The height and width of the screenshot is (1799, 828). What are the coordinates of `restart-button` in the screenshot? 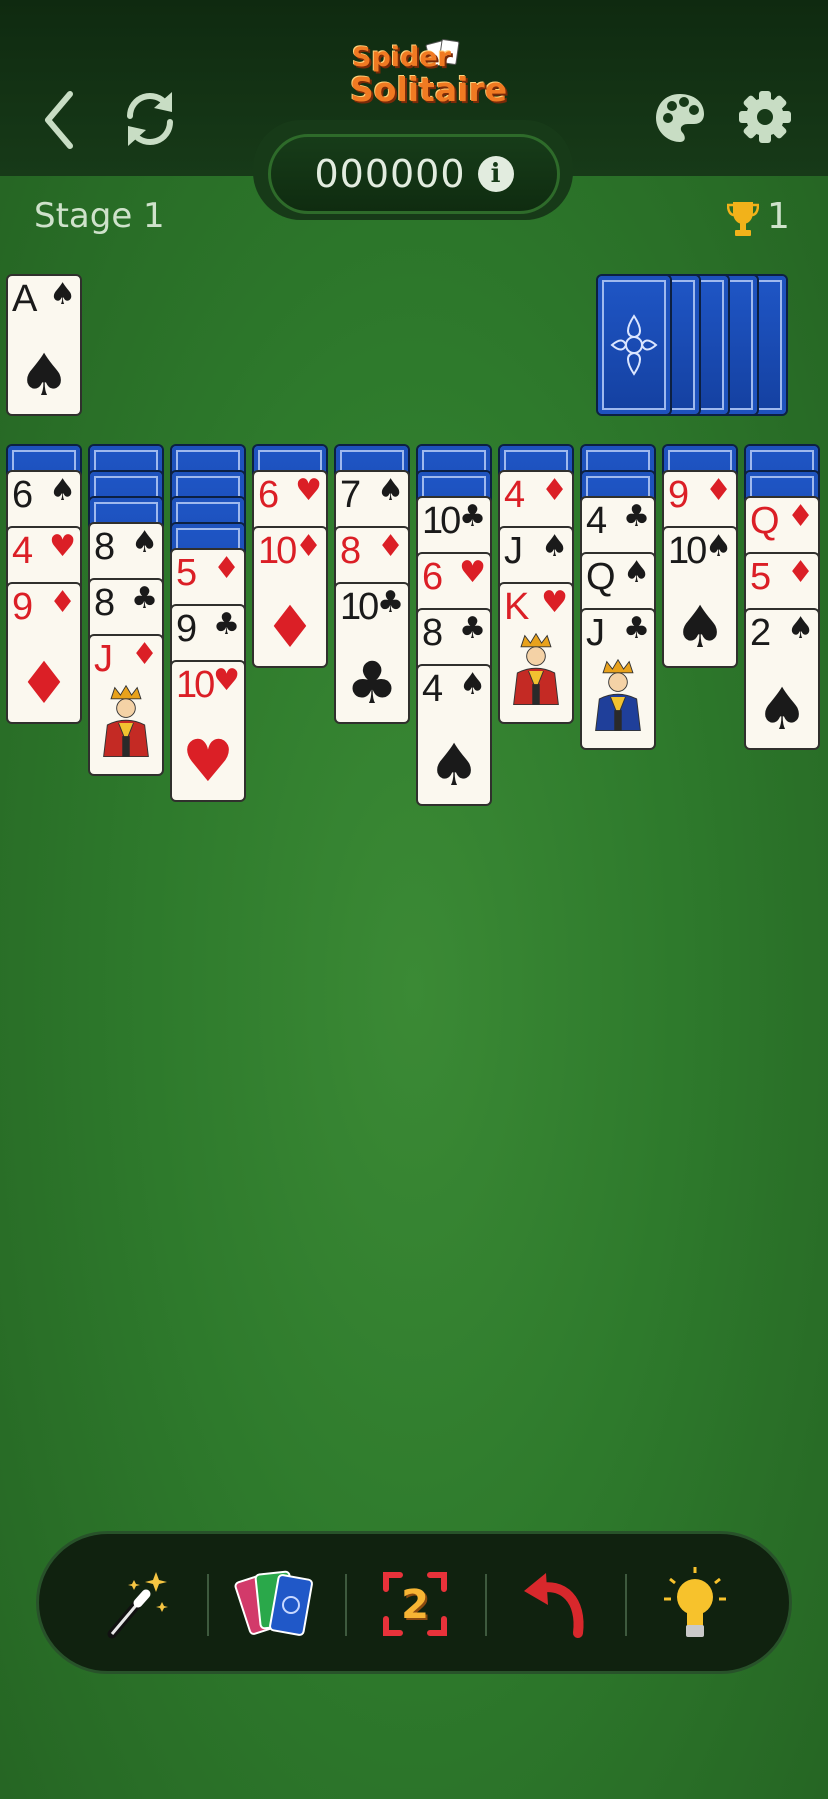 It's located at (150, 121).